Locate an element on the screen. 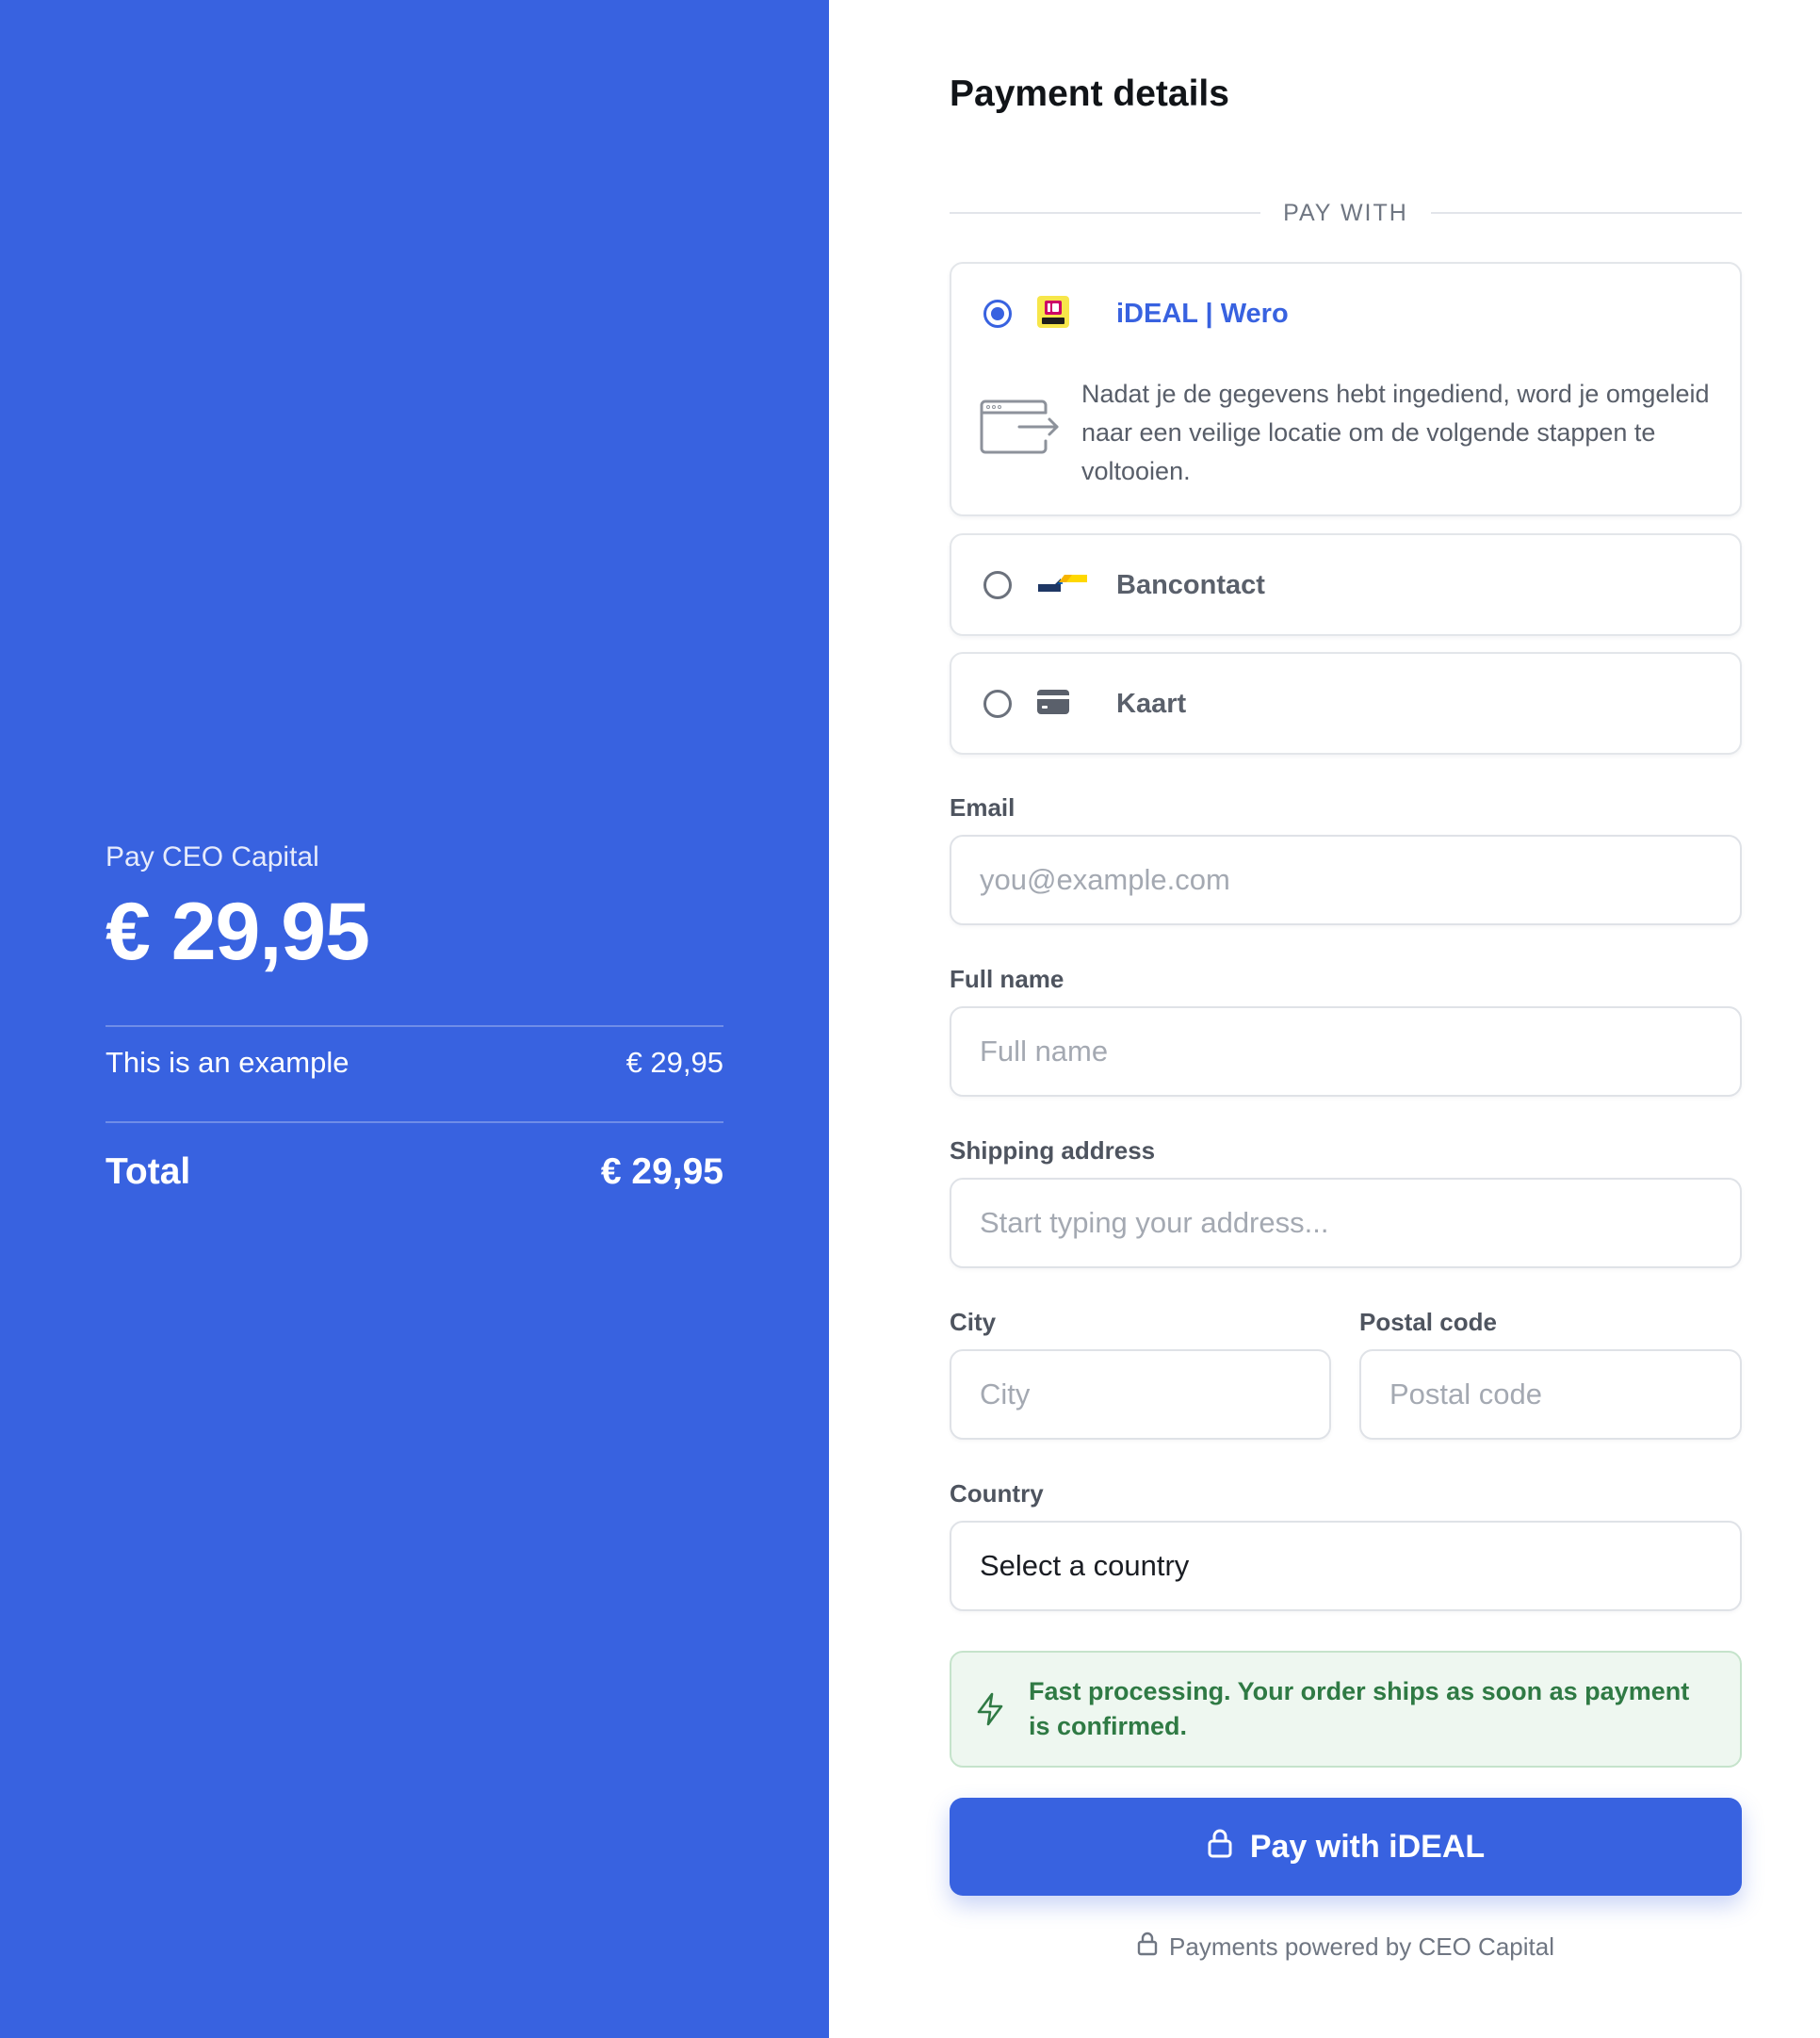 The image size is (1820, 2038). total-label: Total is located at coordinates (148, 1171).